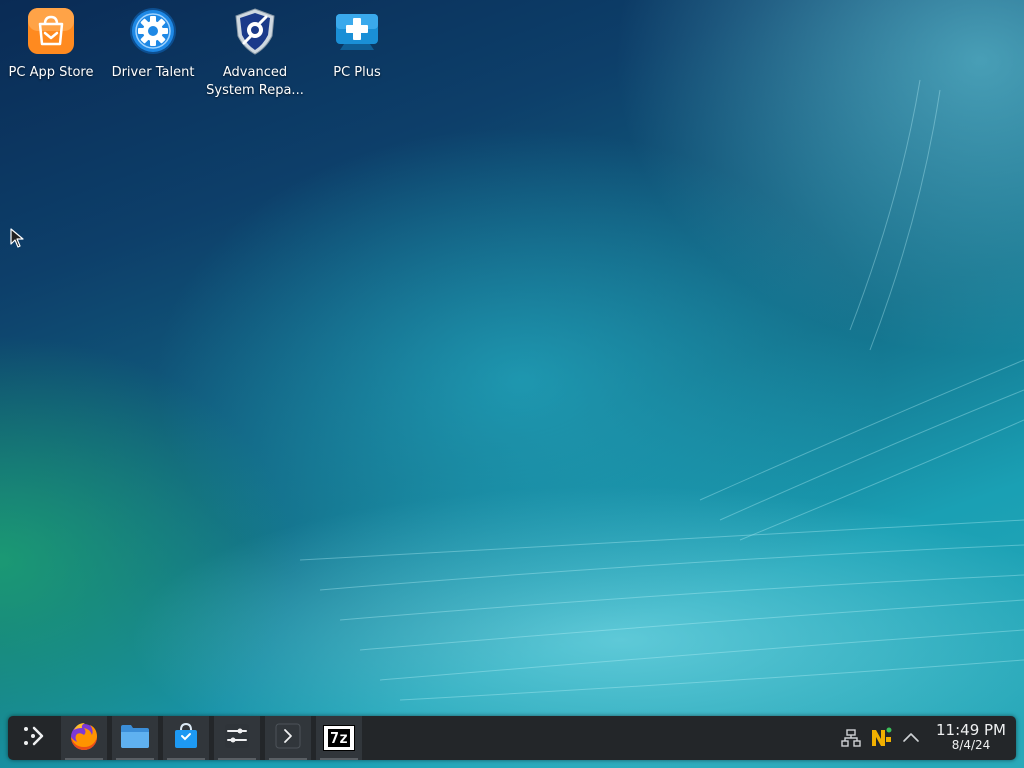 Image resolution: width=1024 pixels, height=768 pixels. What do you see at coordinates (881, 738) in the screenshot?
I see `notes-icon` at bounding box center [881, 738].